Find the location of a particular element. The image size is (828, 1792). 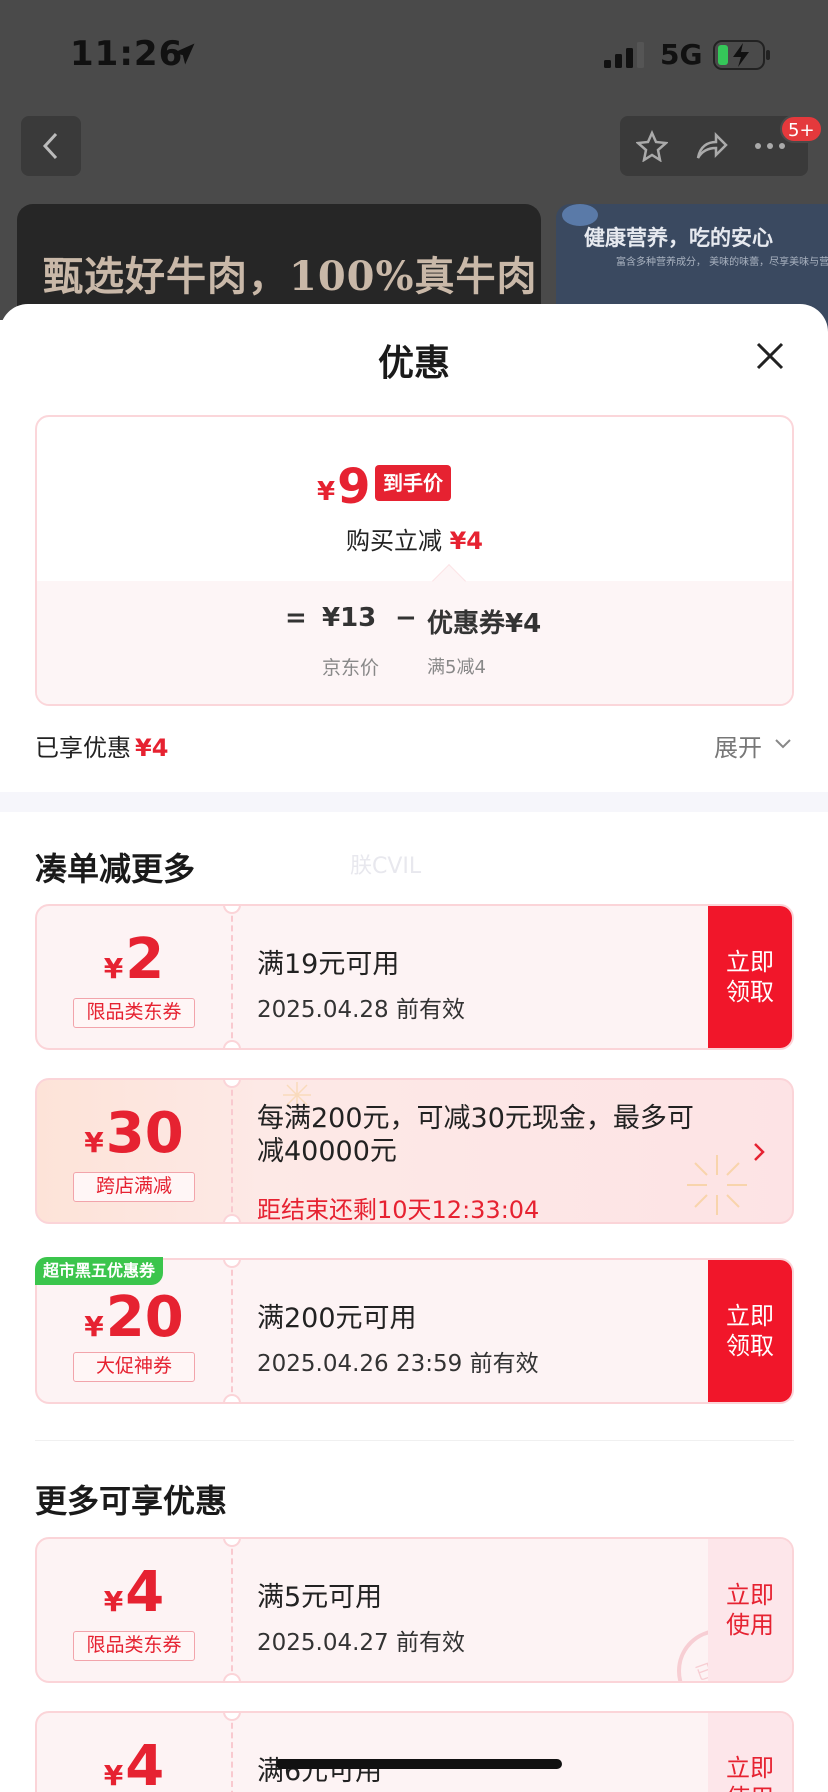

sheet-title: 优惠 is located at coordinates (413, 363).